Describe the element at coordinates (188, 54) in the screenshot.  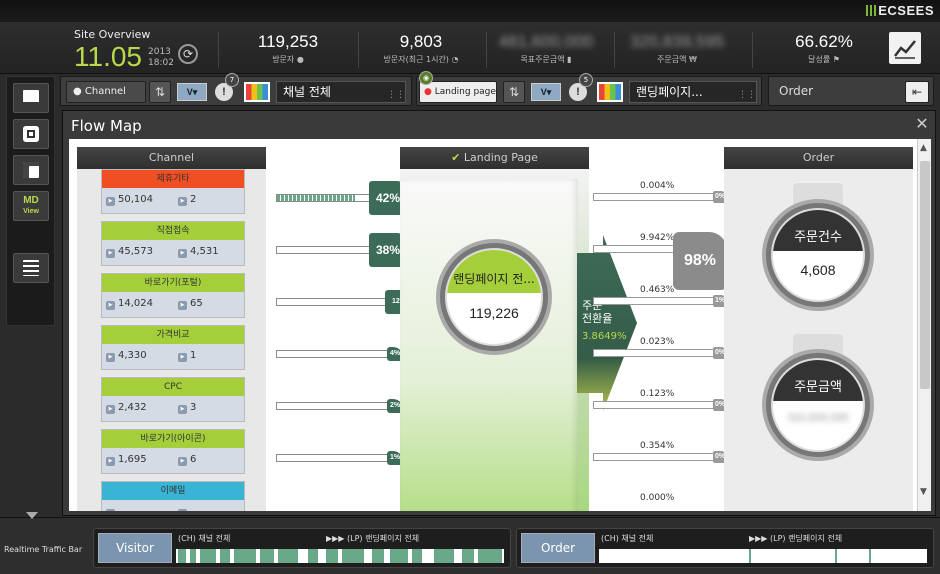
I see `refresh-button: ⟳` at that location.